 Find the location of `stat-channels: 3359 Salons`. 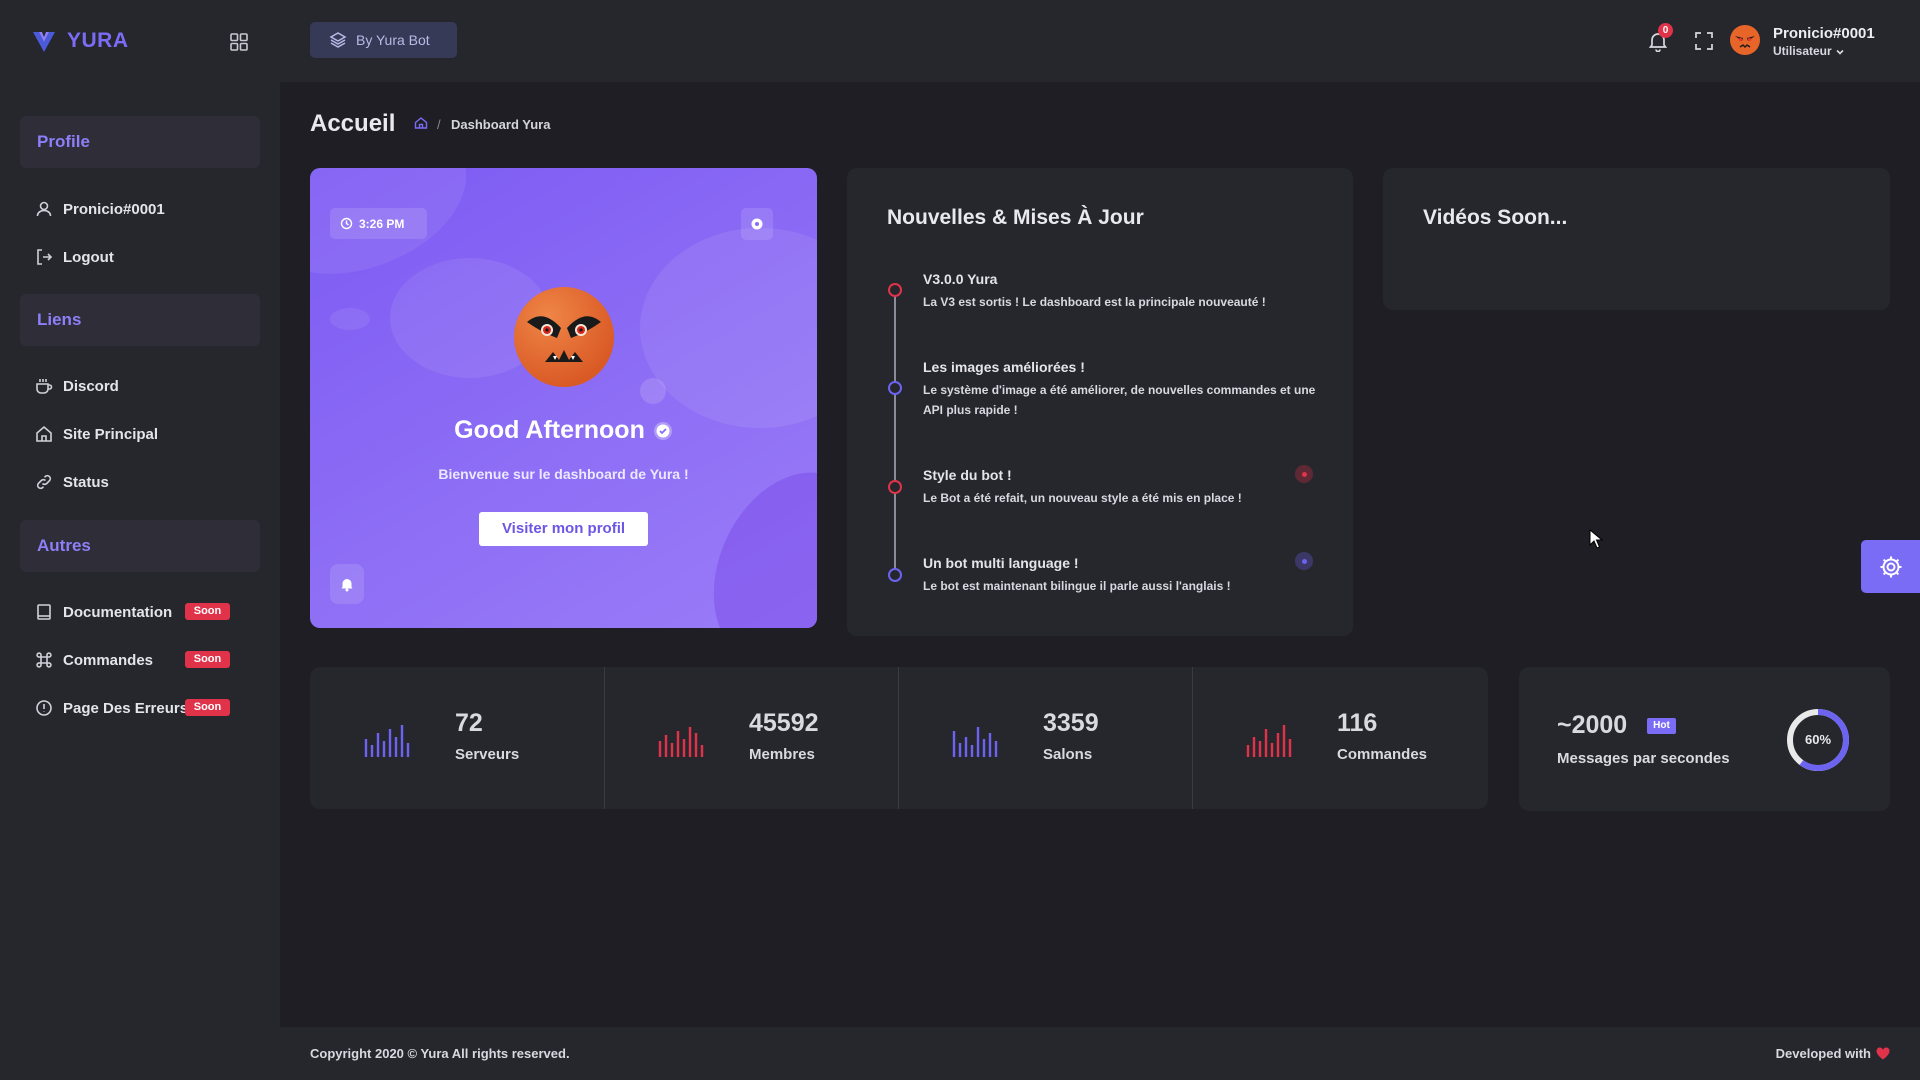

stat-channels: 3359 Salons is located at coordinates (1045, 738).